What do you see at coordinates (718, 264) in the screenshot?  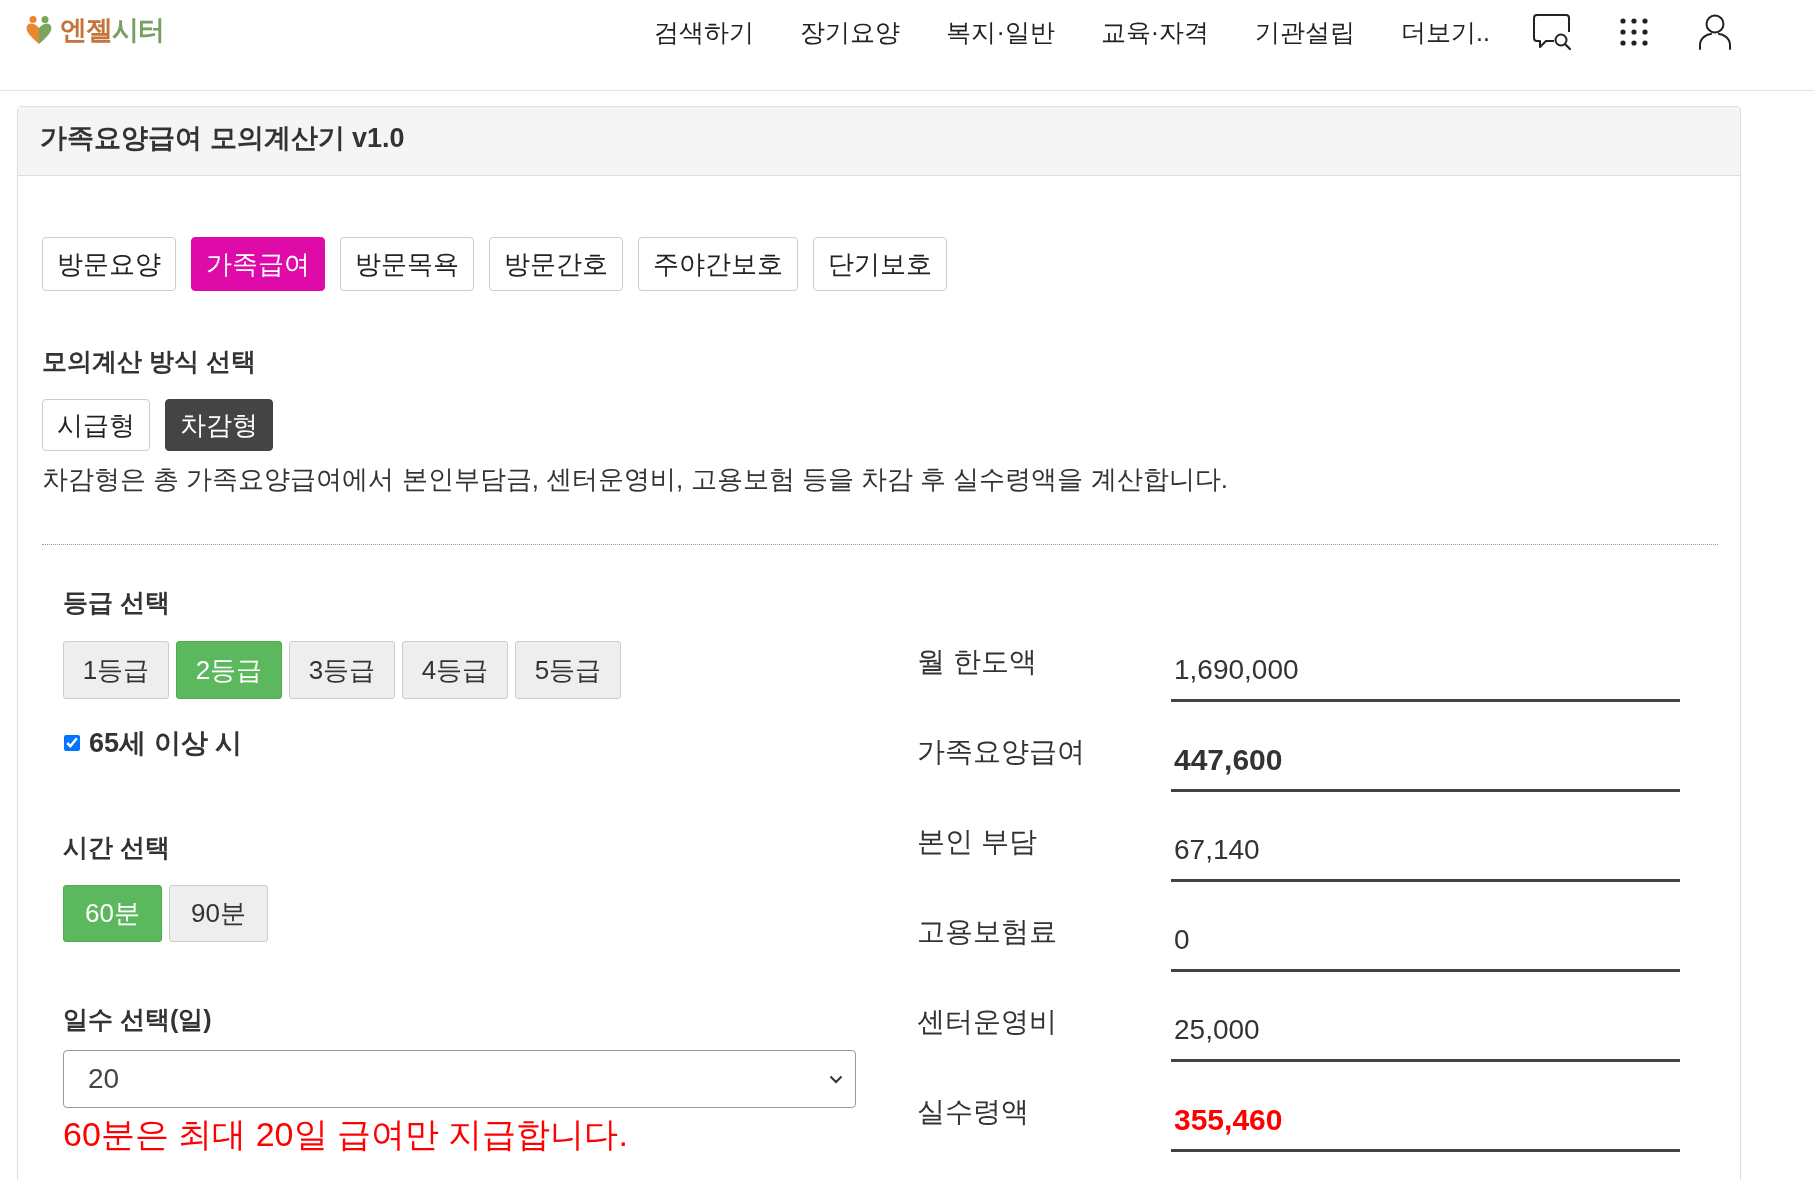 I see `service-tab: 주야간보호` at bounding box center [718, 264].